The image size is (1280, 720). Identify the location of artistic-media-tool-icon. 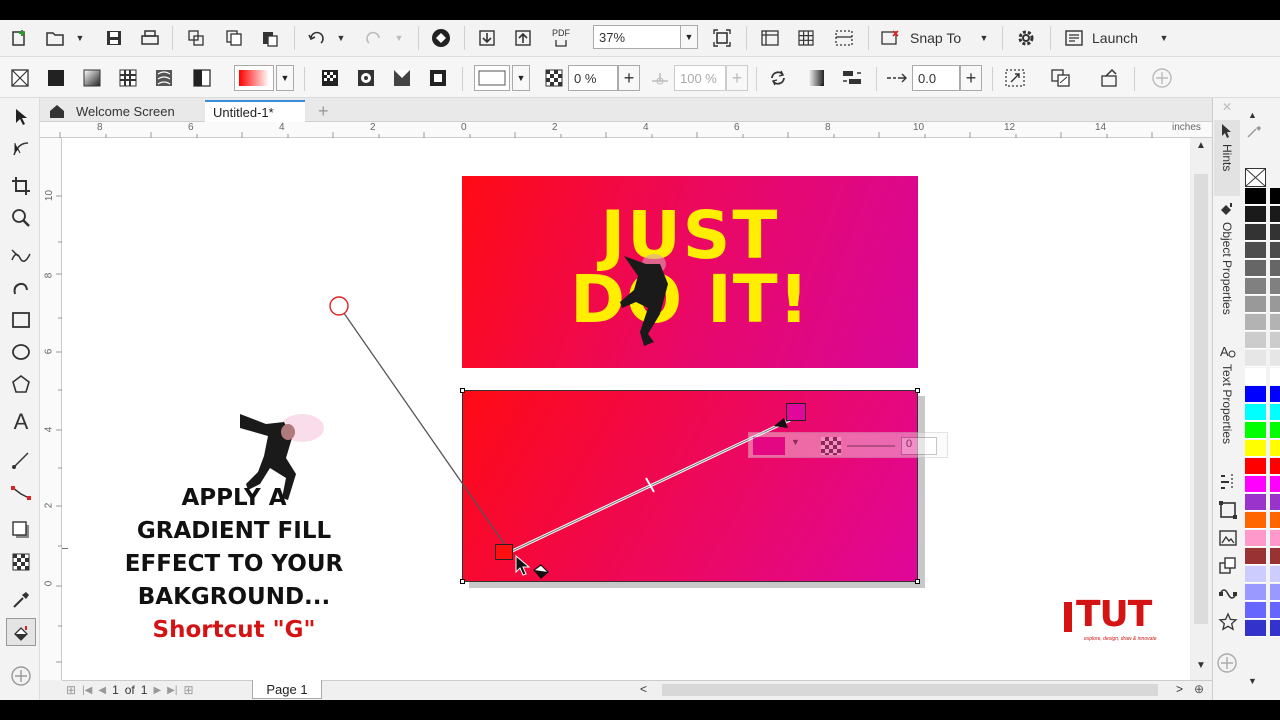
(21, 288).